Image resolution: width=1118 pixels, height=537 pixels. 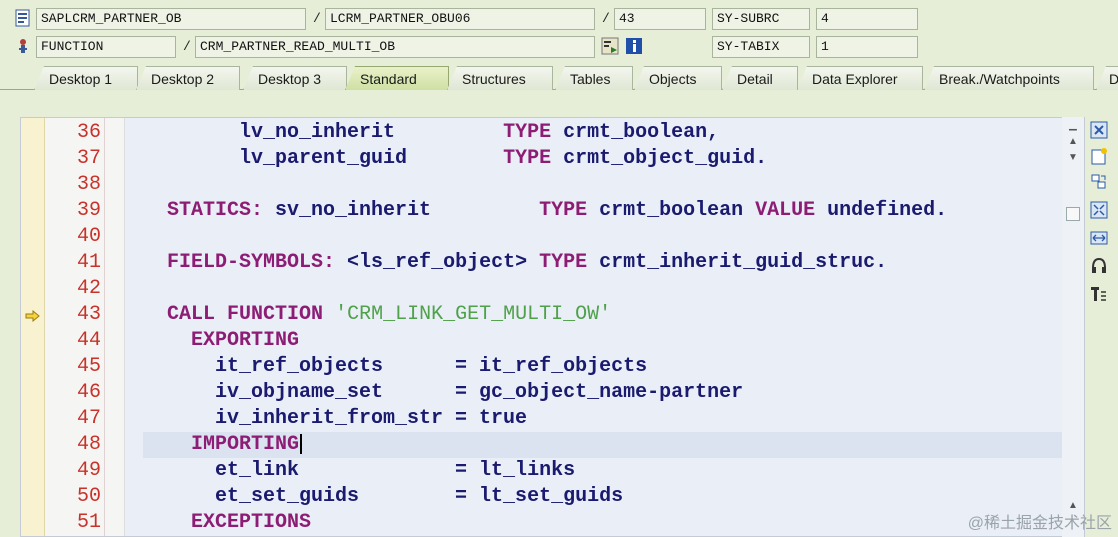 I want to click on line-number: 48, so click(x=88, y=444).